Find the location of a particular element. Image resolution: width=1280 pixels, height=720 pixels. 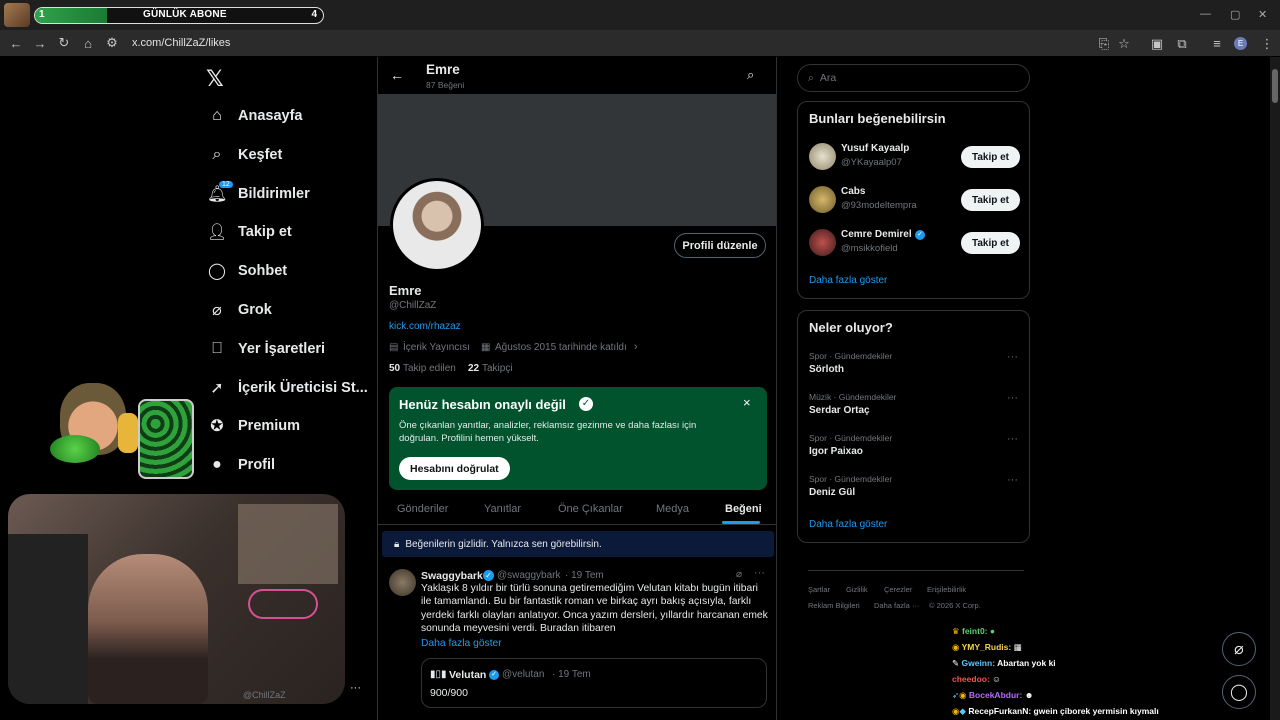

chat-badge-icon: ♛ is located at coordinates (956, 631).